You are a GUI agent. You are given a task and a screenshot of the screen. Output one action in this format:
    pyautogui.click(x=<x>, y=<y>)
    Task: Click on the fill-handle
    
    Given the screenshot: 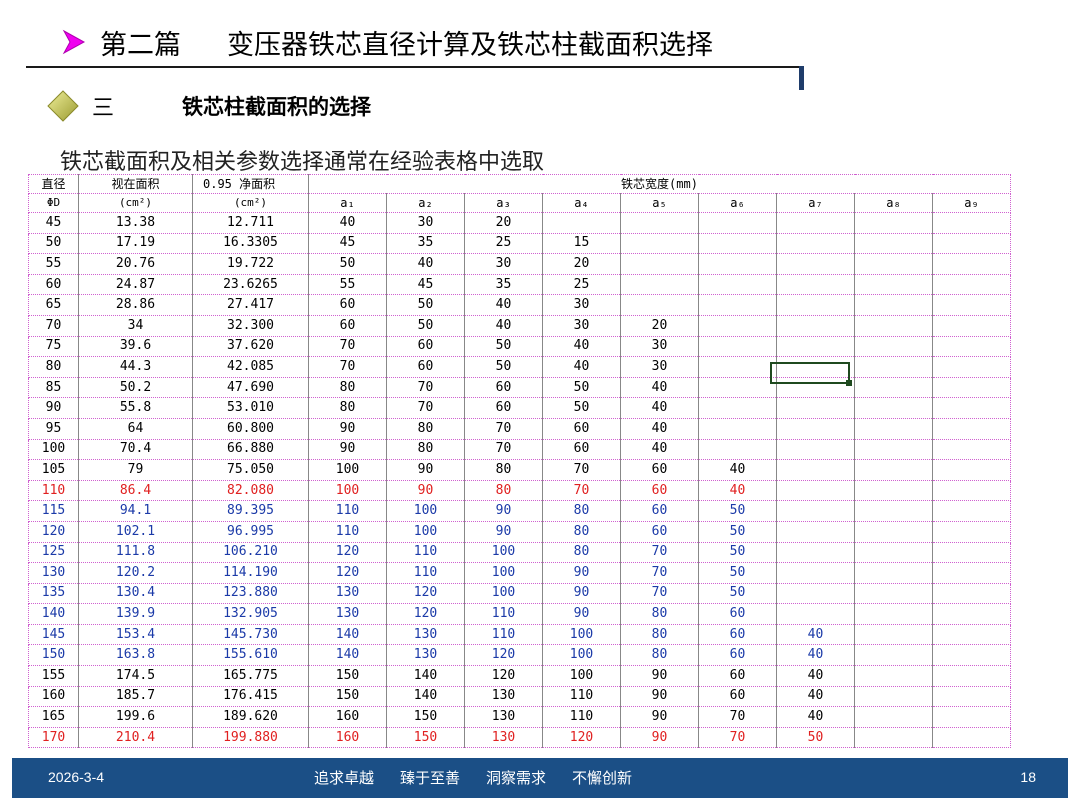 What is the action you would take?
    pyautogui.click(x=849, y=383)
    